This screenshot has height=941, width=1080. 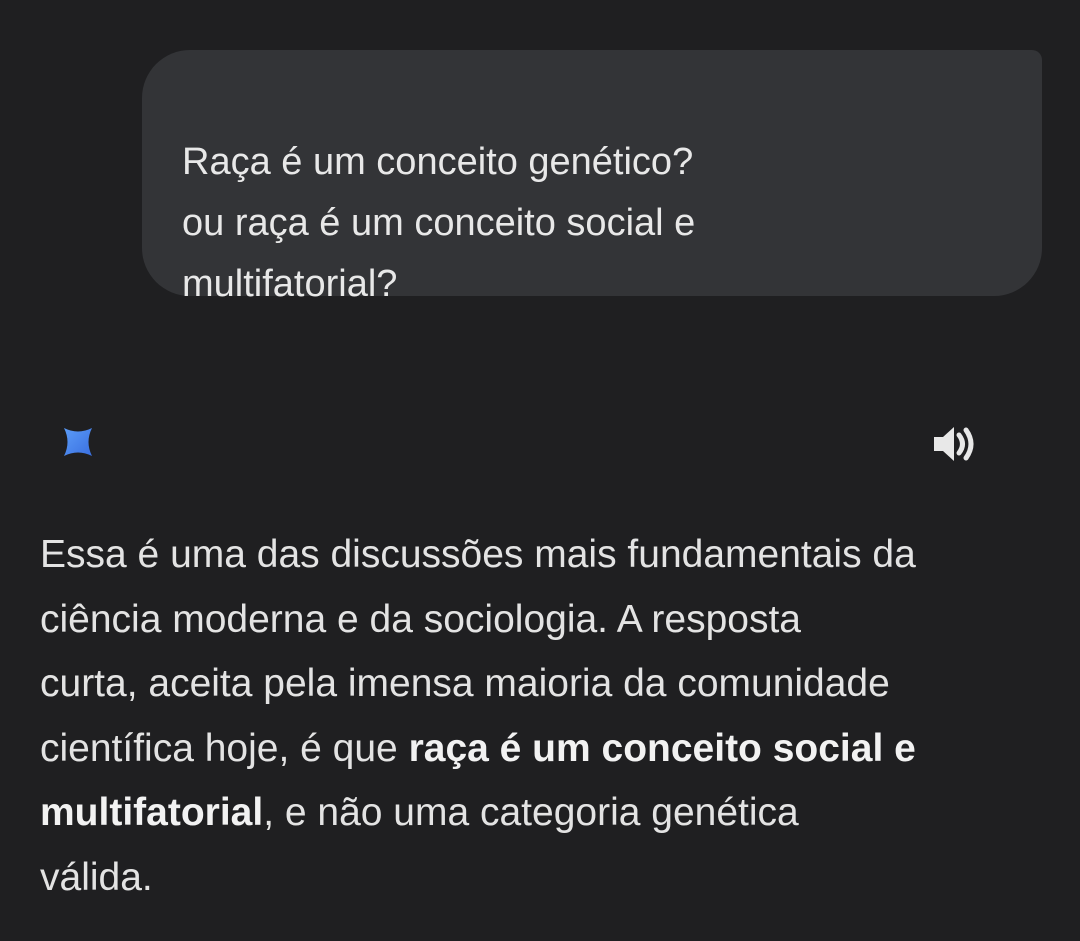 I want to click on user-message-line: ou raça é um conceito social e, so click(x=439, y=223).